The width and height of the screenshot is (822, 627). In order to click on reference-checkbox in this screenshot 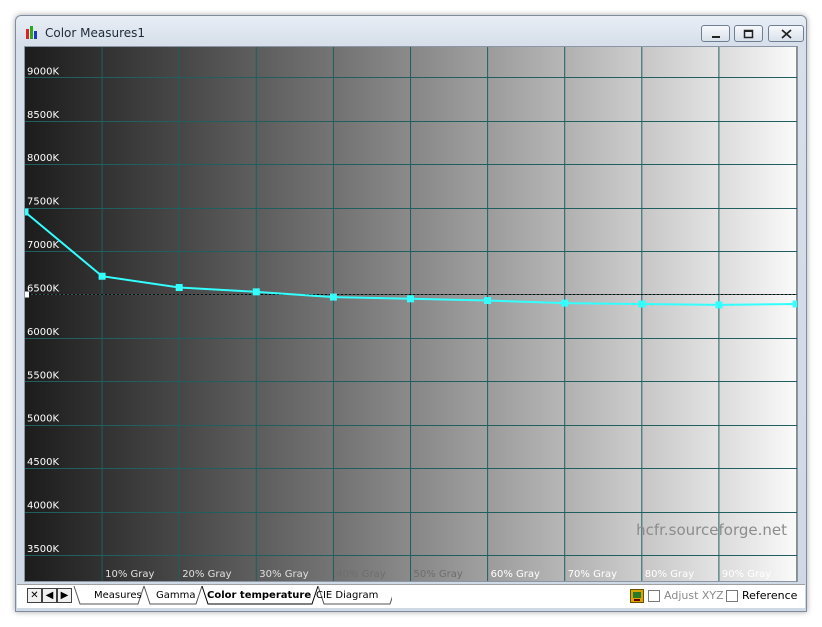, I will do `click(732, 596)`.